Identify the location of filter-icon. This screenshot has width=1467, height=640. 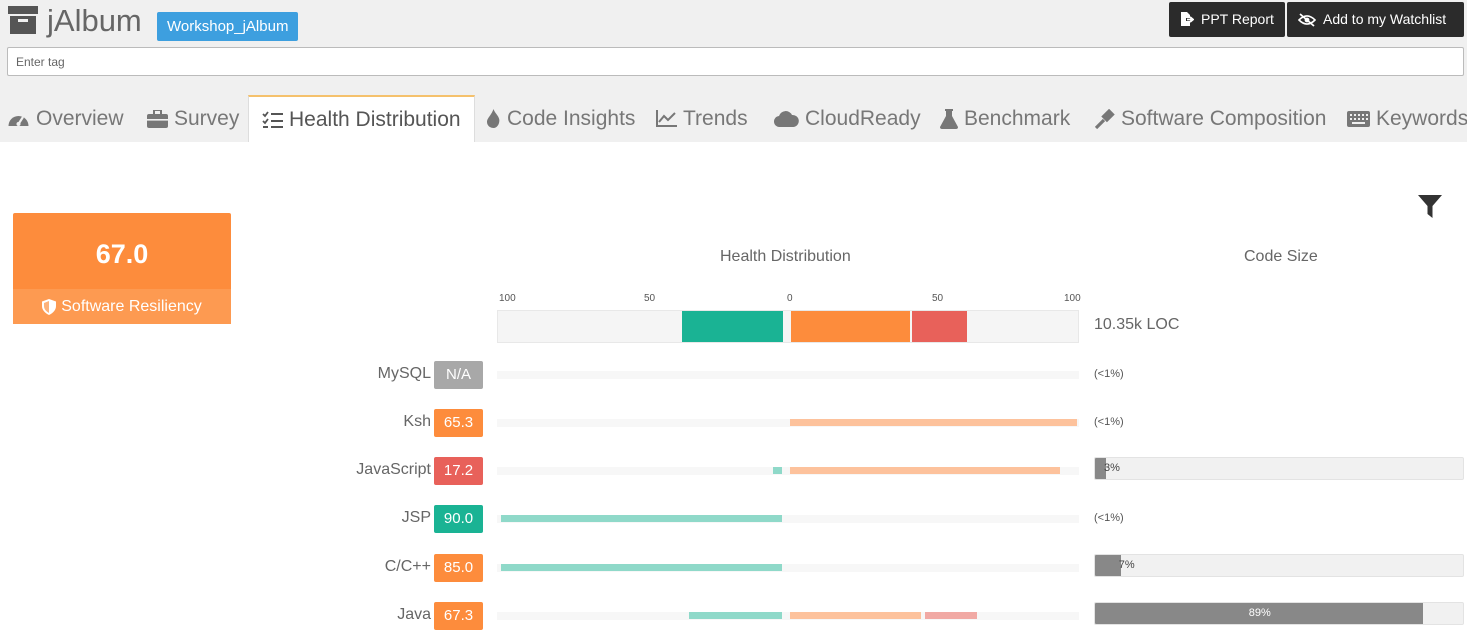
(1430, 206).